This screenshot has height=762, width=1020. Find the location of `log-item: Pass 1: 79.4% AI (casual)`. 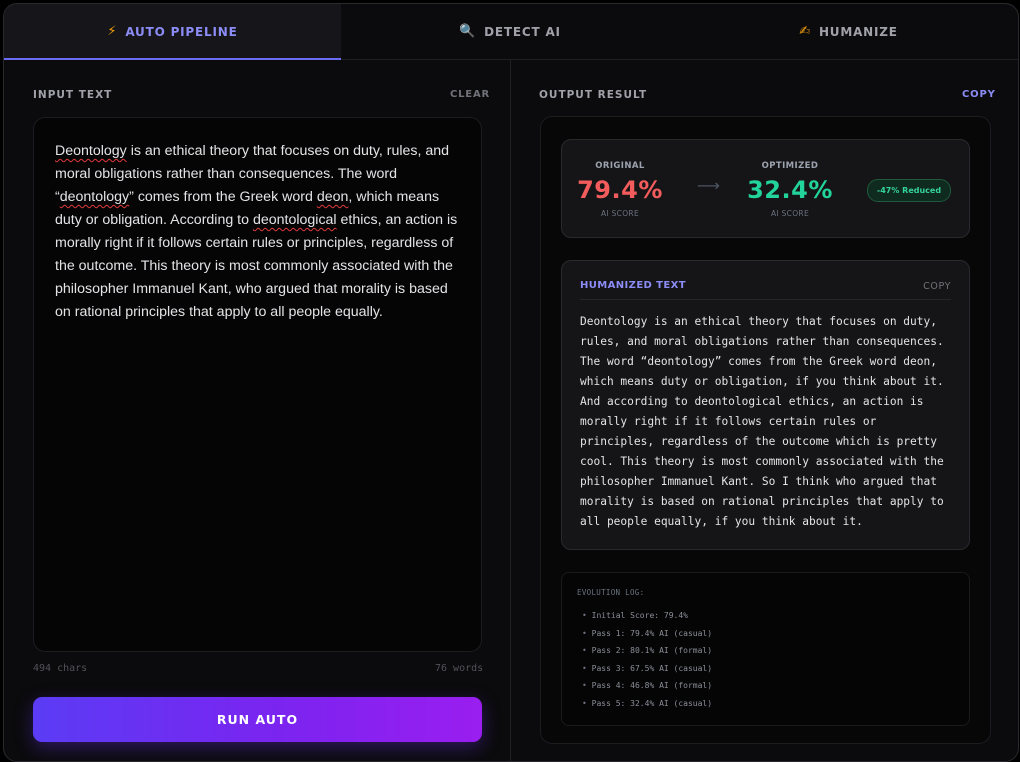

log-item: Pass 1: 79.4% AI (casual) is located at coordinates (647, 634).